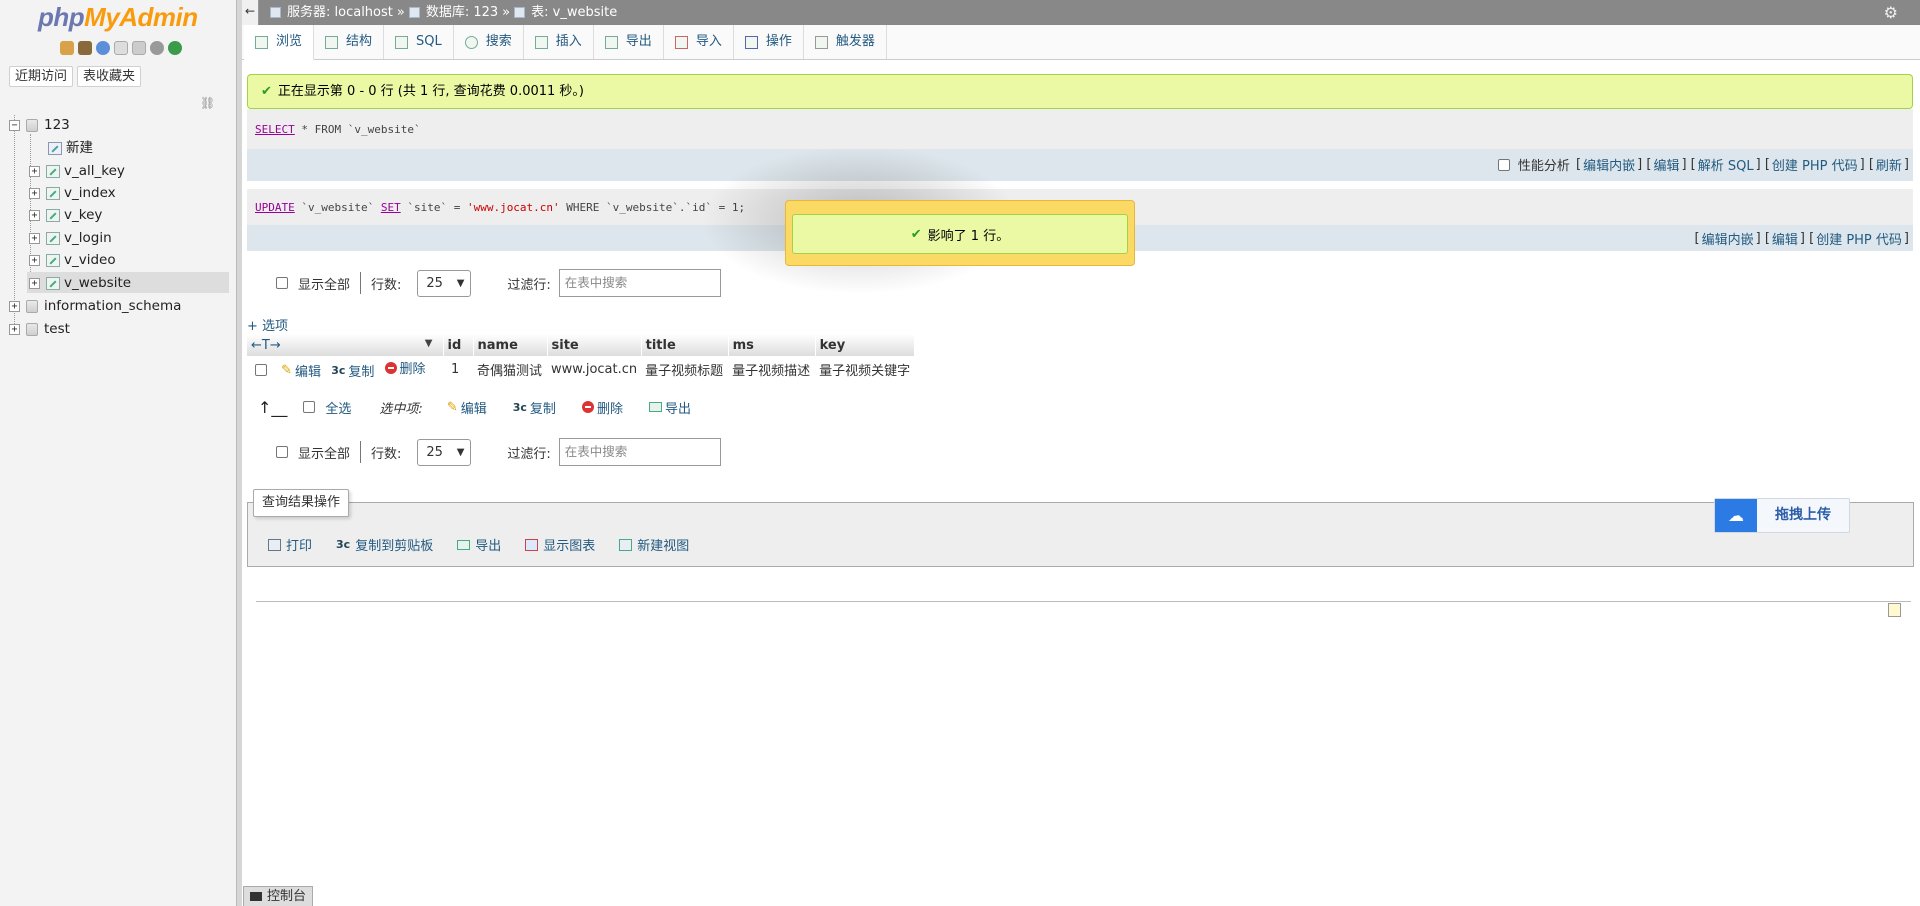  I want to click on row-edit-link: ✎ 编辑, so click(301, 370).